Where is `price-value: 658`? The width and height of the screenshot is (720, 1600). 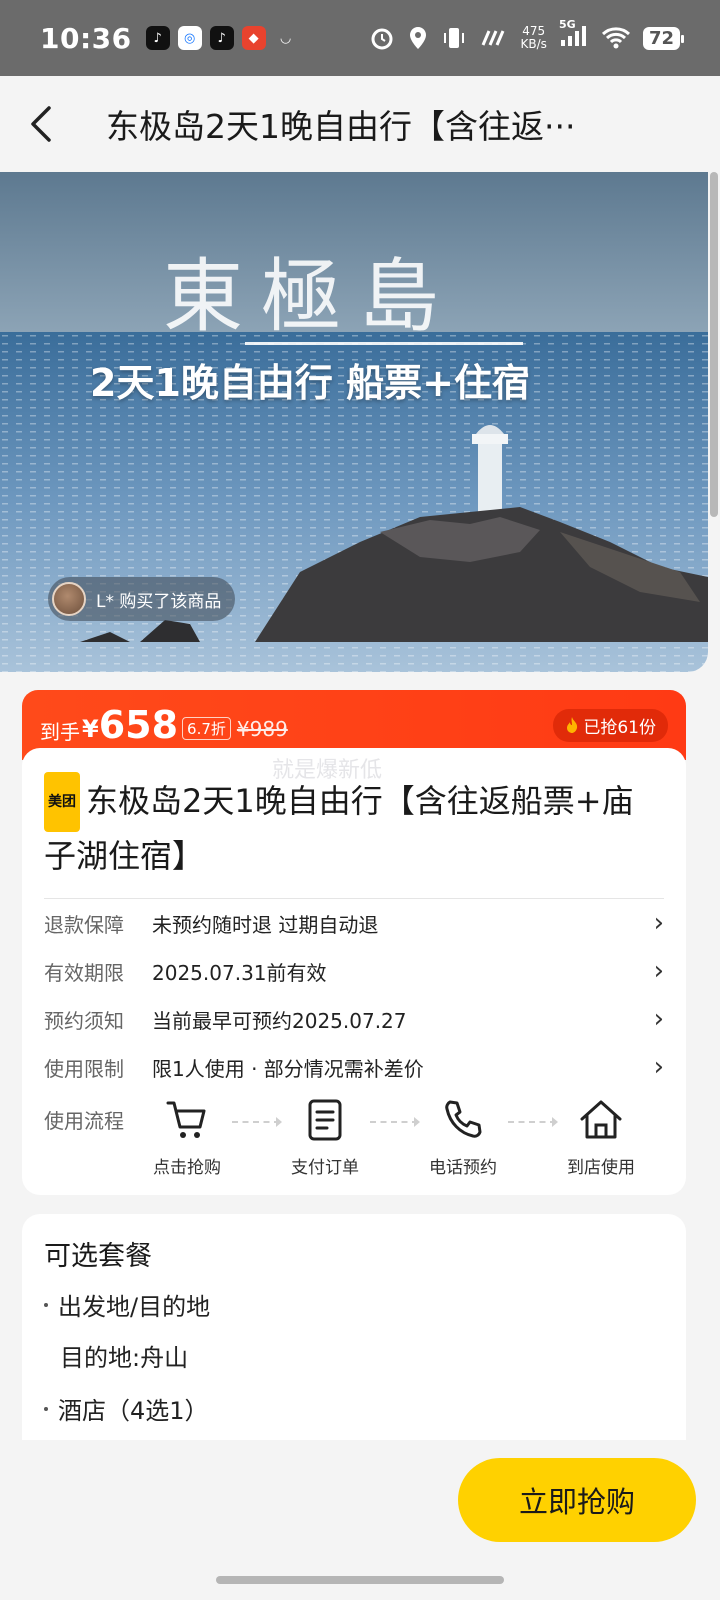 price-value: 658 is located at coordinates (138, 725).